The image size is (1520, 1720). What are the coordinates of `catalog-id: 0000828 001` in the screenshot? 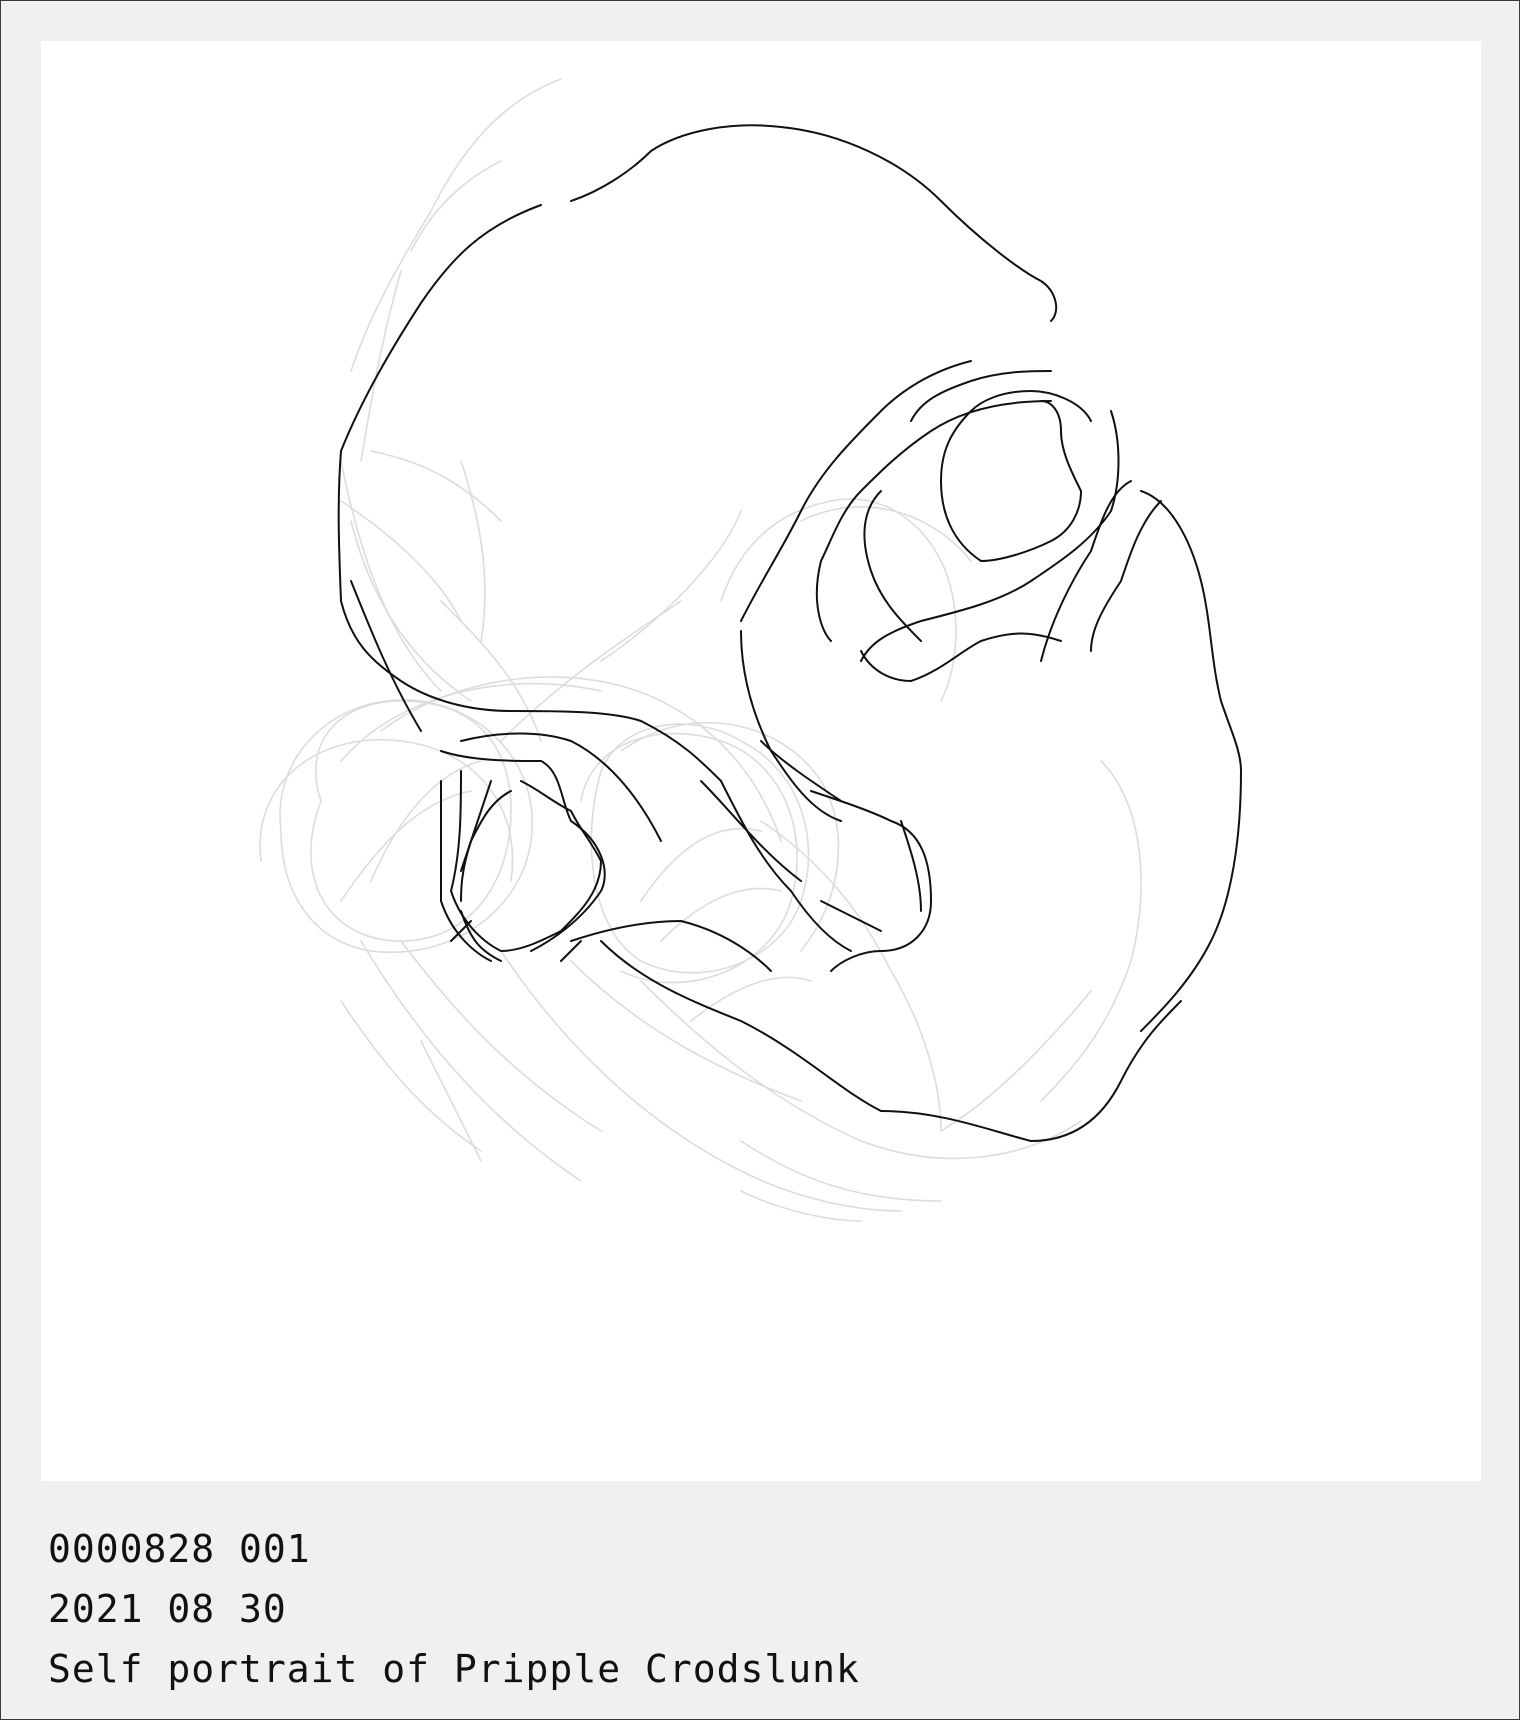 It's located at (179, 1549).